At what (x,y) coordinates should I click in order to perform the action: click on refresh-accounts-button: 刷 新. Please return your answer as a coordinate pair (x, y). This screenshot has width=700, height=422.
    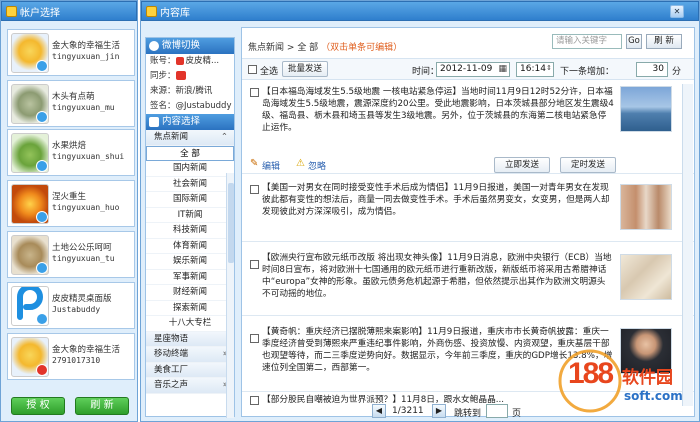
    Looking at the image, I should click on (102, 406).